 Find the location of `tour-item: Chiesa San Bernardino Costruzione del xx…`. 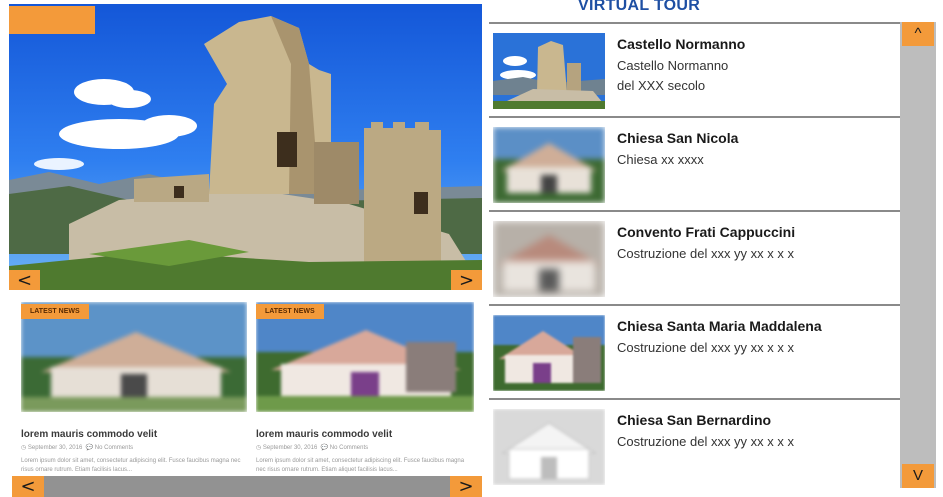

tour-item: Chiesa San Bernardino Costruzione del xx… is located at coordinates (694, 445).